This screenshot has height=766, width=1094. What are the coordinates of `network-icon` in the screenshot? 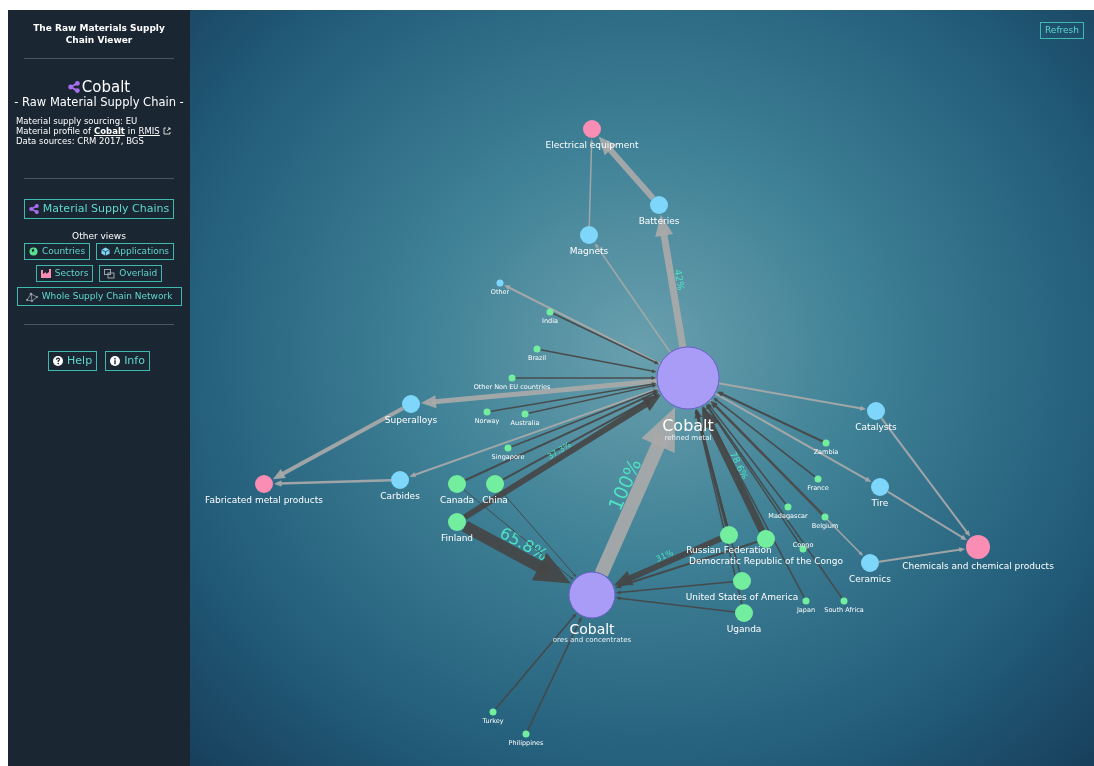 It's located at (31, 296).